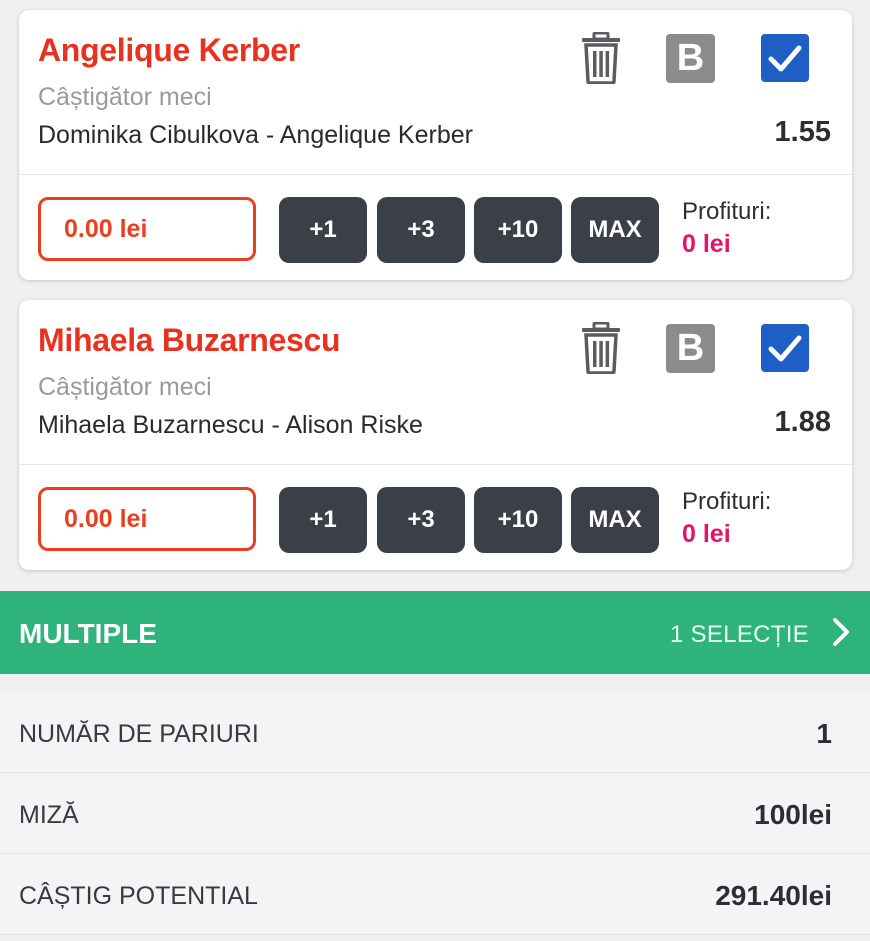 Image resolution: width=870 pixels, height=941 pixels. What do you see at coordinates (189, 340) in the screenshot?
I see `selection-name: Mihaela Buzarnescu` at bounding box center [189, 340].